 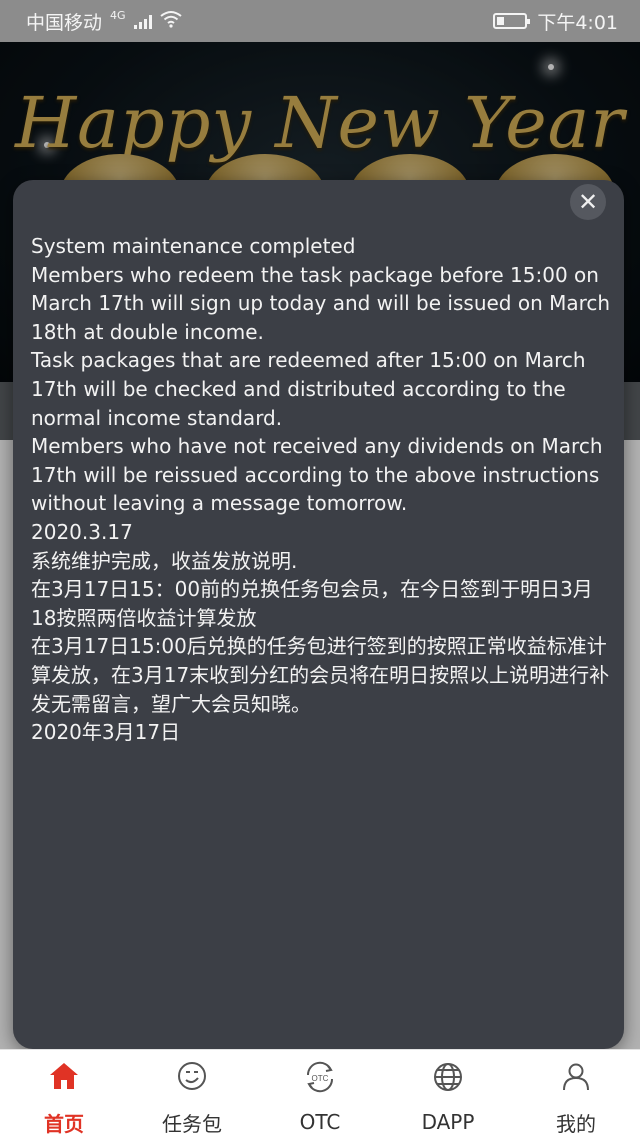 What do you see at coordinates (448, 1077) in the screenshot?
I see `globe-icon` at bounding box center [448, 1077].